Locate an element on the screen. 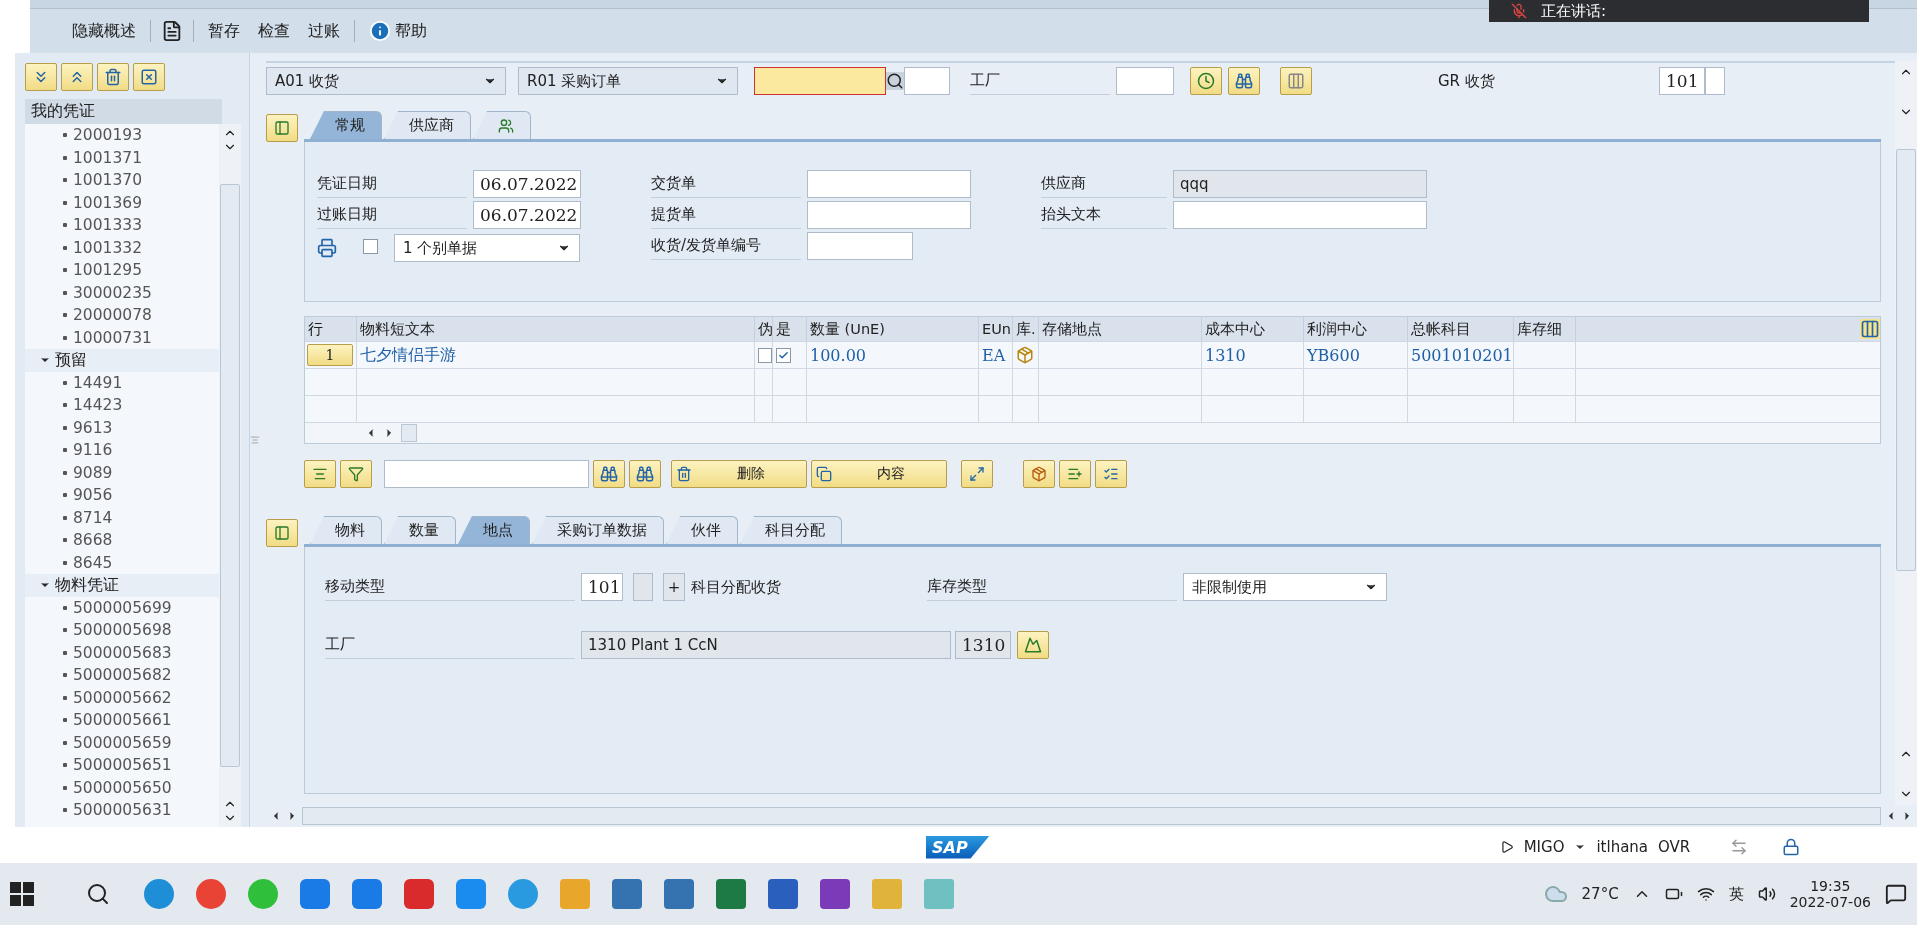 This screenshot has width=1917, height=925. lock-icon is located at coordinates (1791, 847).